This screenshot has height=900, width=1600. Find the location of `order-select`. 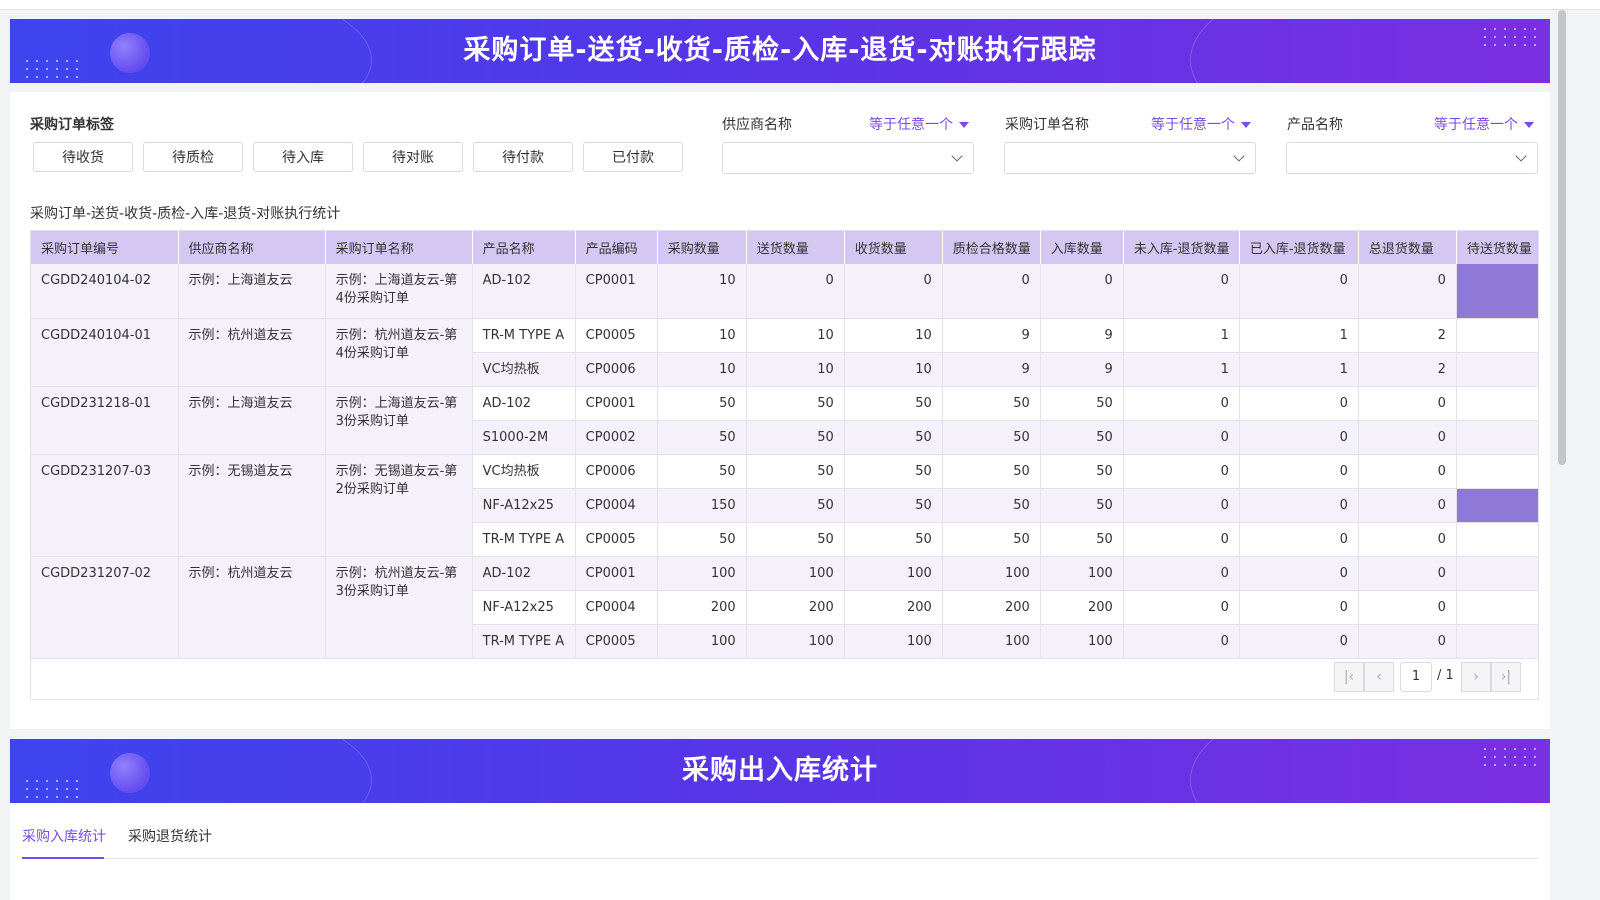

order-select is located at coordinates (1130, 158).